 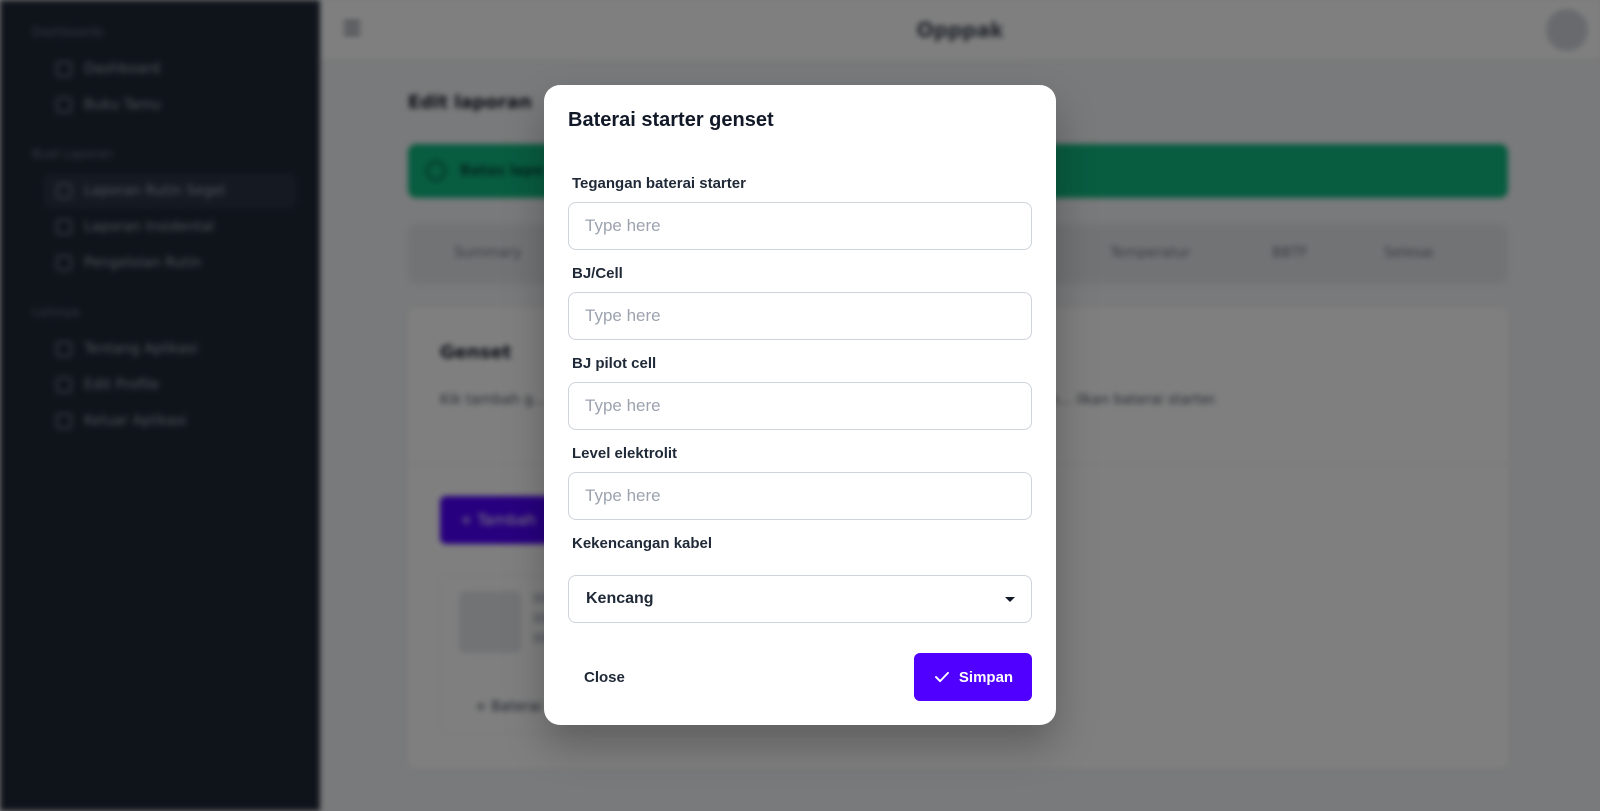 What do you see at coordinates (620, 598) in the screenshot?
I see `select-value: Kencang` at bounding box center [620, 598].